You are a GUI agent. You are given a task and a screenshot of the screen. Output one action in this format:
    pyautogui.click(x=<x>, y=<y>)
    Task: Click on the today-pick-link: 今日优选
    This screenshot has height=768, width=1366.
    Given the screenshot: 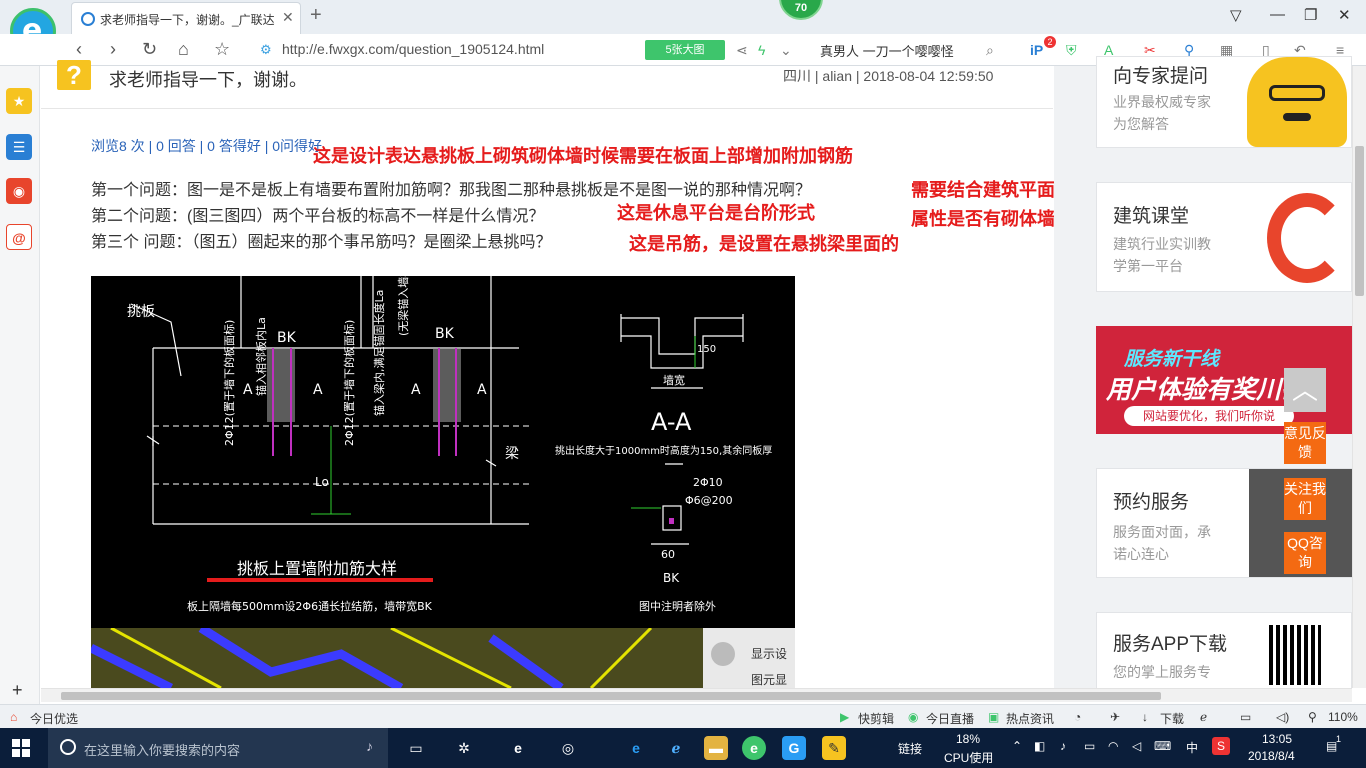 What is the action you would take?
    pyautogui.click(x=54, y=718)
    